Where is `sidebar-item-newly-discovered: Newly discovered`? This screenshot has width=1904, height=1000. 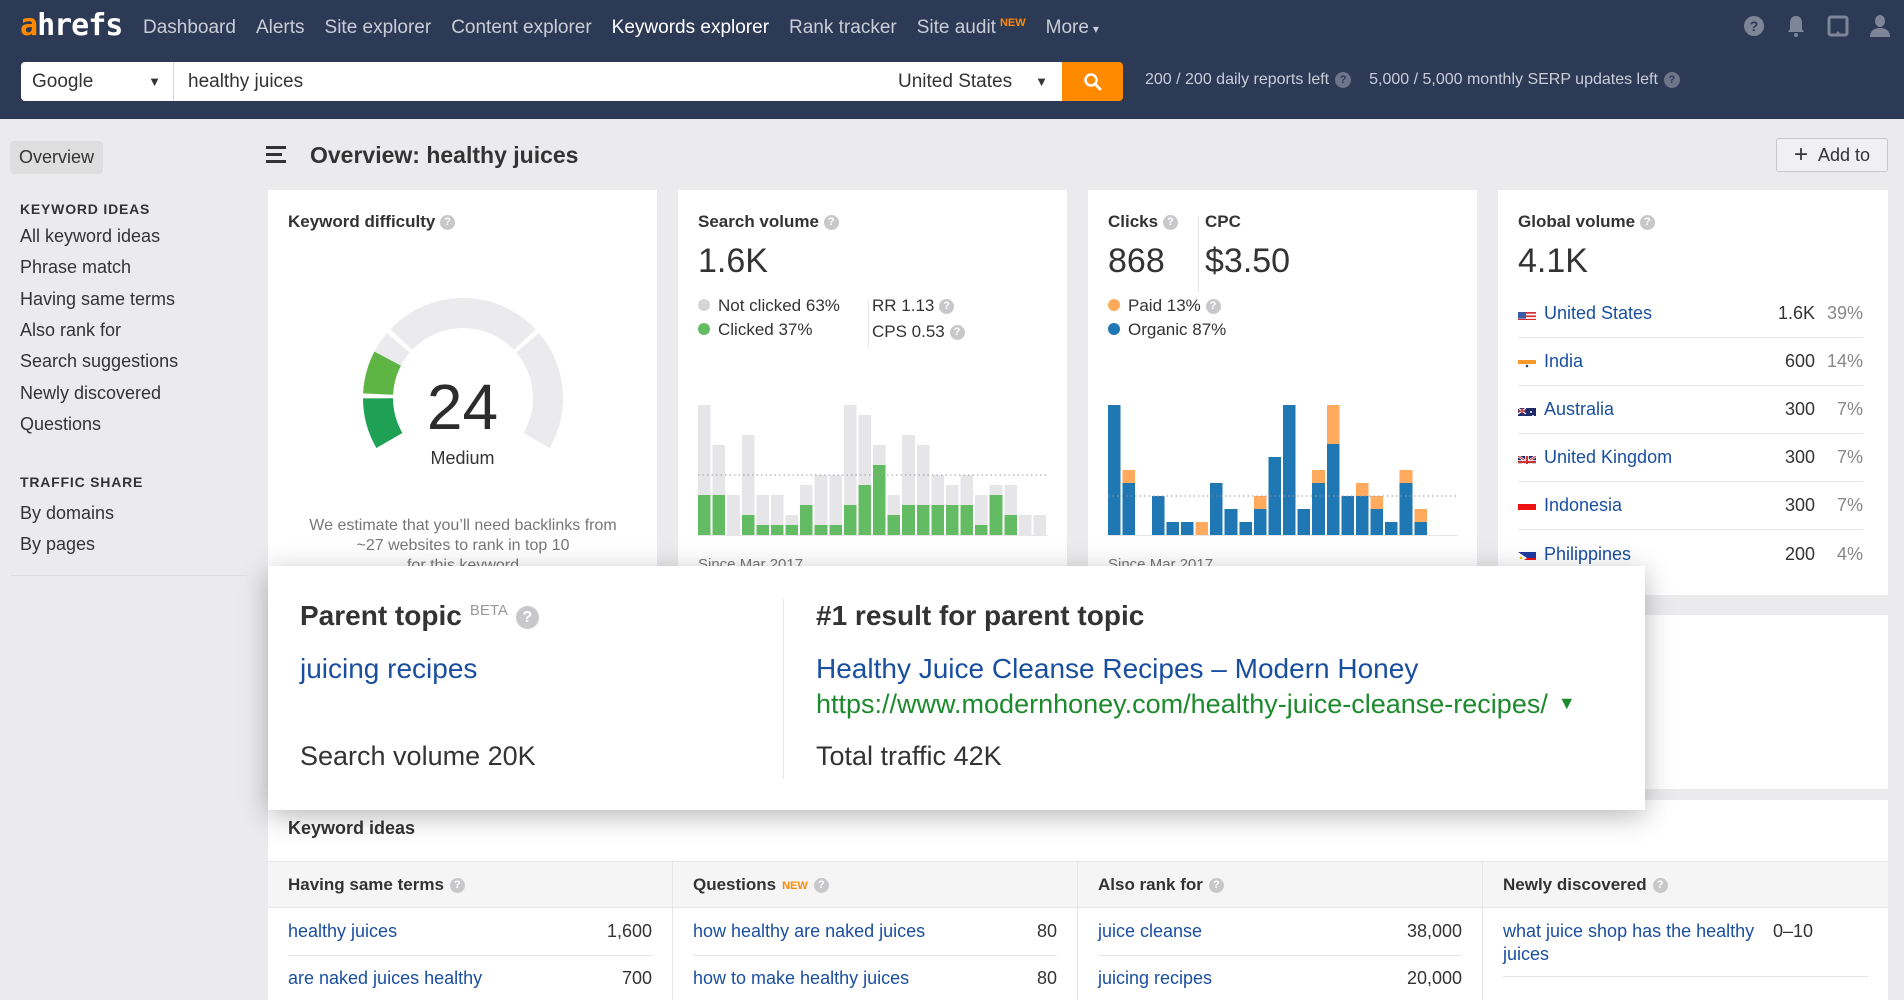
sidebar-item-newly-discovered: Newly discovered is located at coordinates (90, 393).